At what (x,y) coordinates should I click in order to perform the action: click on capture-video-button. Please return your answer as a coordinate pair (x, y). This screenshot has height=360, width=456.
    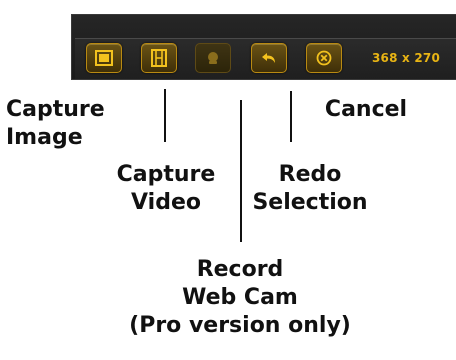
    Looking at the image, I should click on (159, 58).